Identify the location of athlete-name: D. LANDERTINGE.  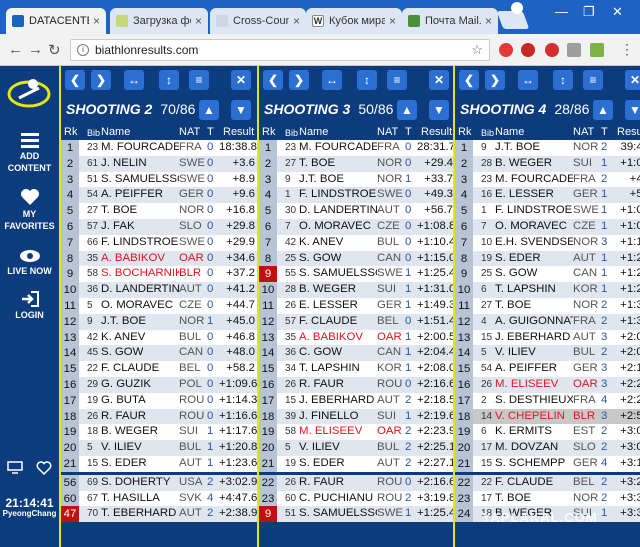
(140, 289).